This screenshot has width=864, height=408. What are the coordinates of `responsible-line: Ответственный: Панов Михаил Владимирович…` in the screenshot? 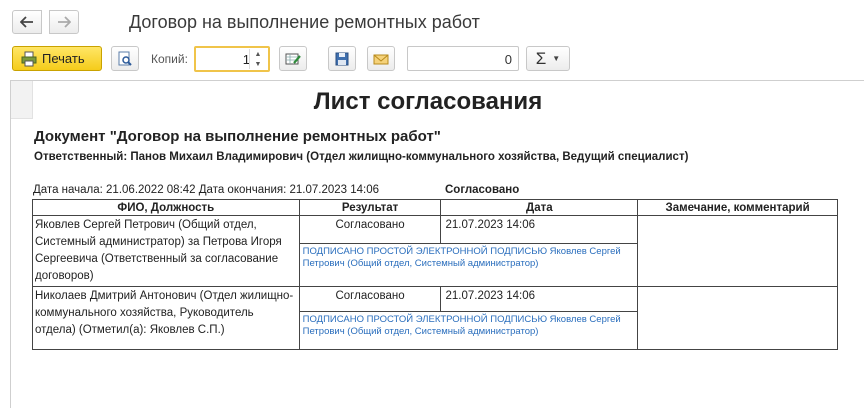 It's located at (361, 157).